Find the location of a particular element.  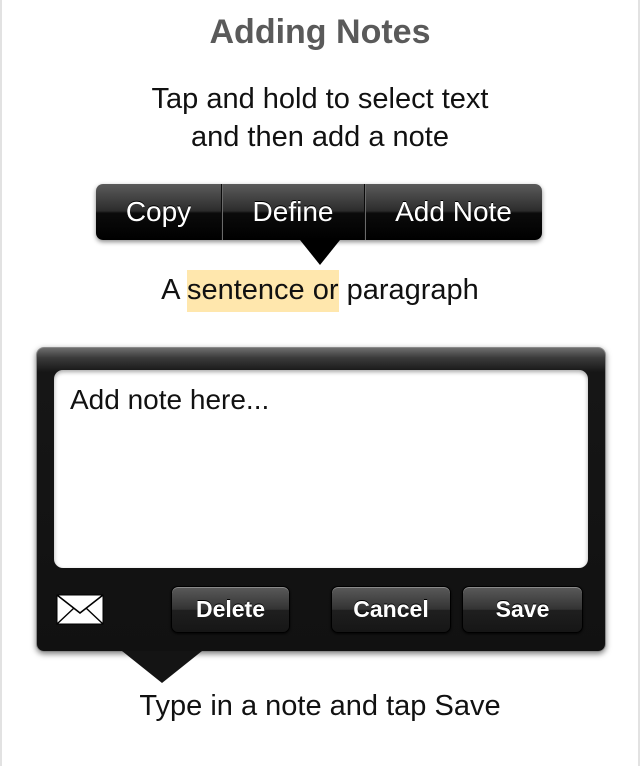

sample-sentence: A sentence or paragraph is located at coordinates (320, 291).